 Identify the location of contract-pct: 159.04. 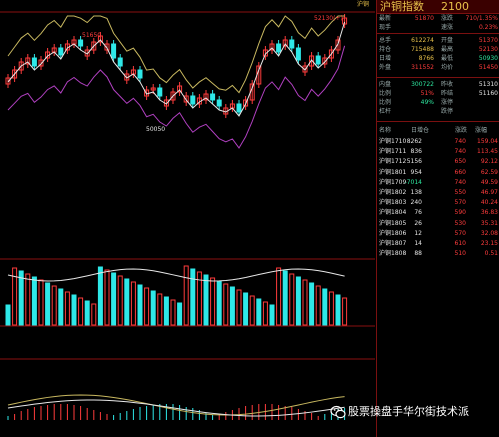
(487, 141).